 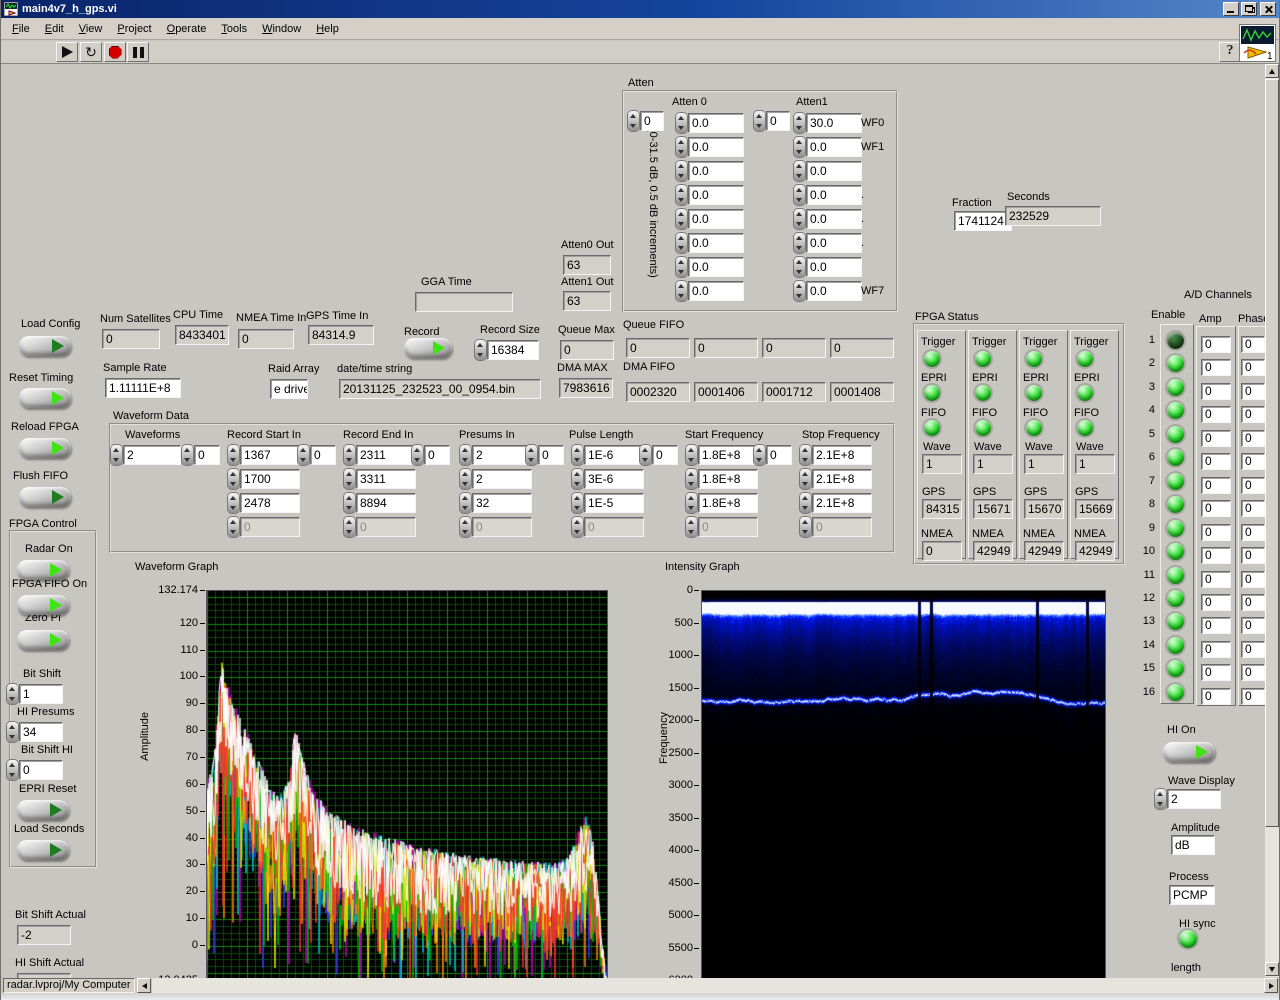 What do you see at coordinates (207, 455) in the screenshot?
I see `wd-index-spinner-0-value: 0` at bounding box center [207, 455].